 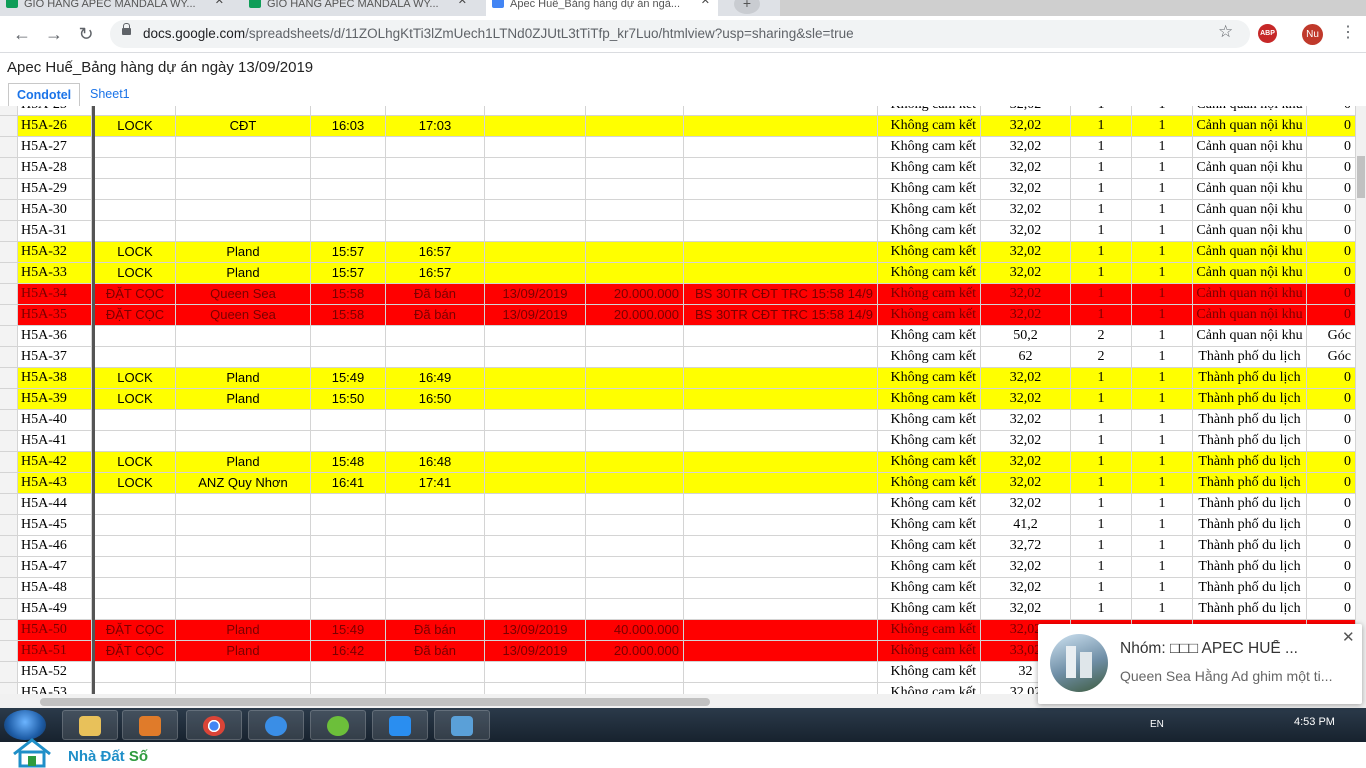 I want to click on table-cell: H5A-39, so click(x=55, y=399).